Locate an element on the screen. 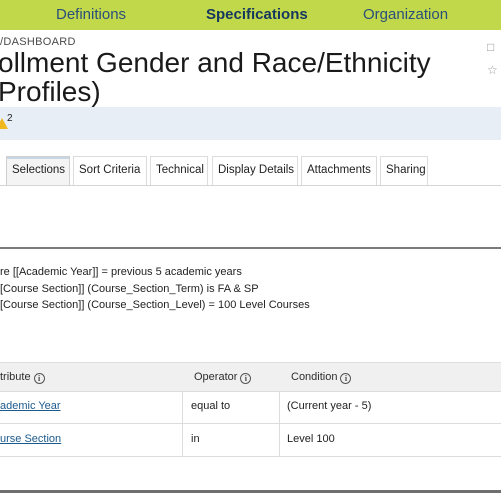 This screenshot has width=501, height=500. condition-cell: (Current year - 5) is located at coordinates (329, 406).